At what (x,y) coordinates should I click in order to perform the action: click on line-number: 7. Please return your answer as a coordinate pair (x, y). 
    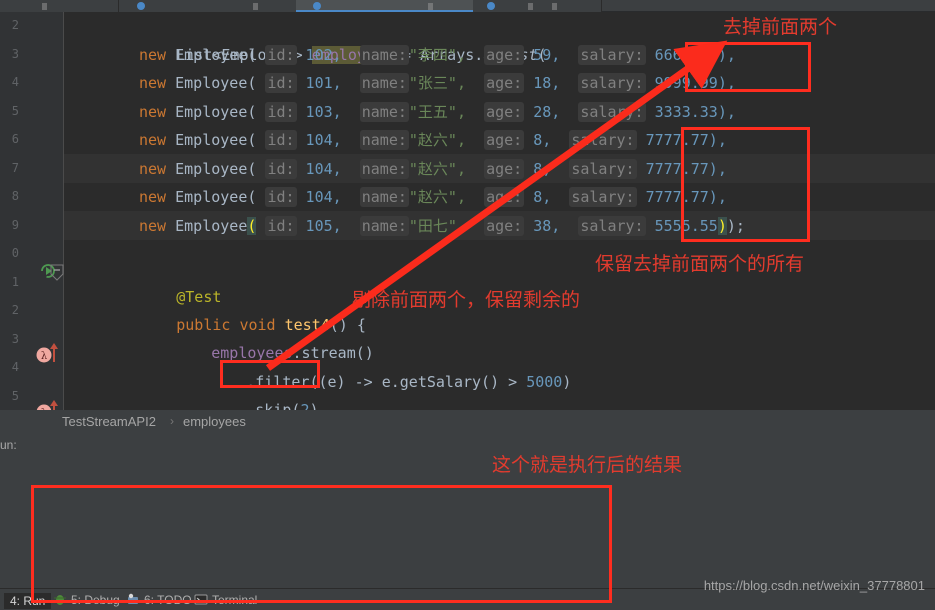
    Looking at the image, I should click on (15, 167).